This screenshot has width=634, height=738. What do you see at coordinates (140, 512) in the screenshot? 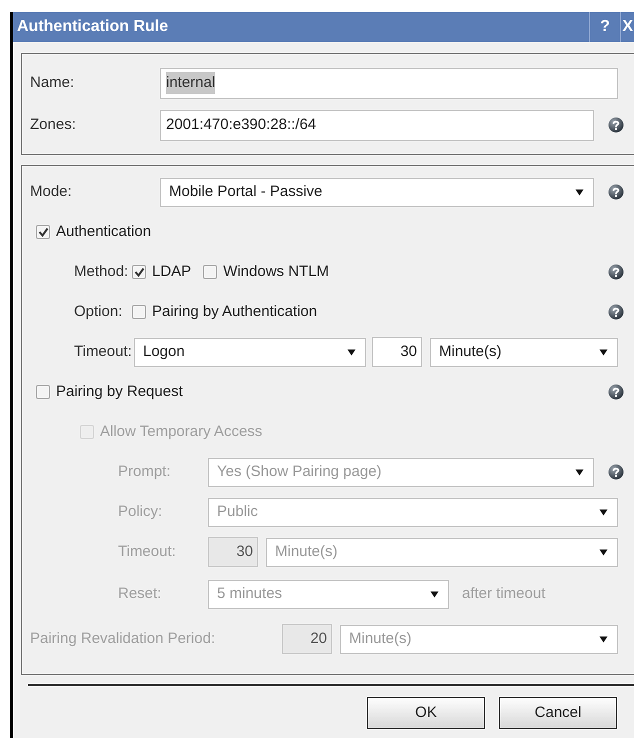
I see `field-label: Policy:` at bounding box center [140, 512].